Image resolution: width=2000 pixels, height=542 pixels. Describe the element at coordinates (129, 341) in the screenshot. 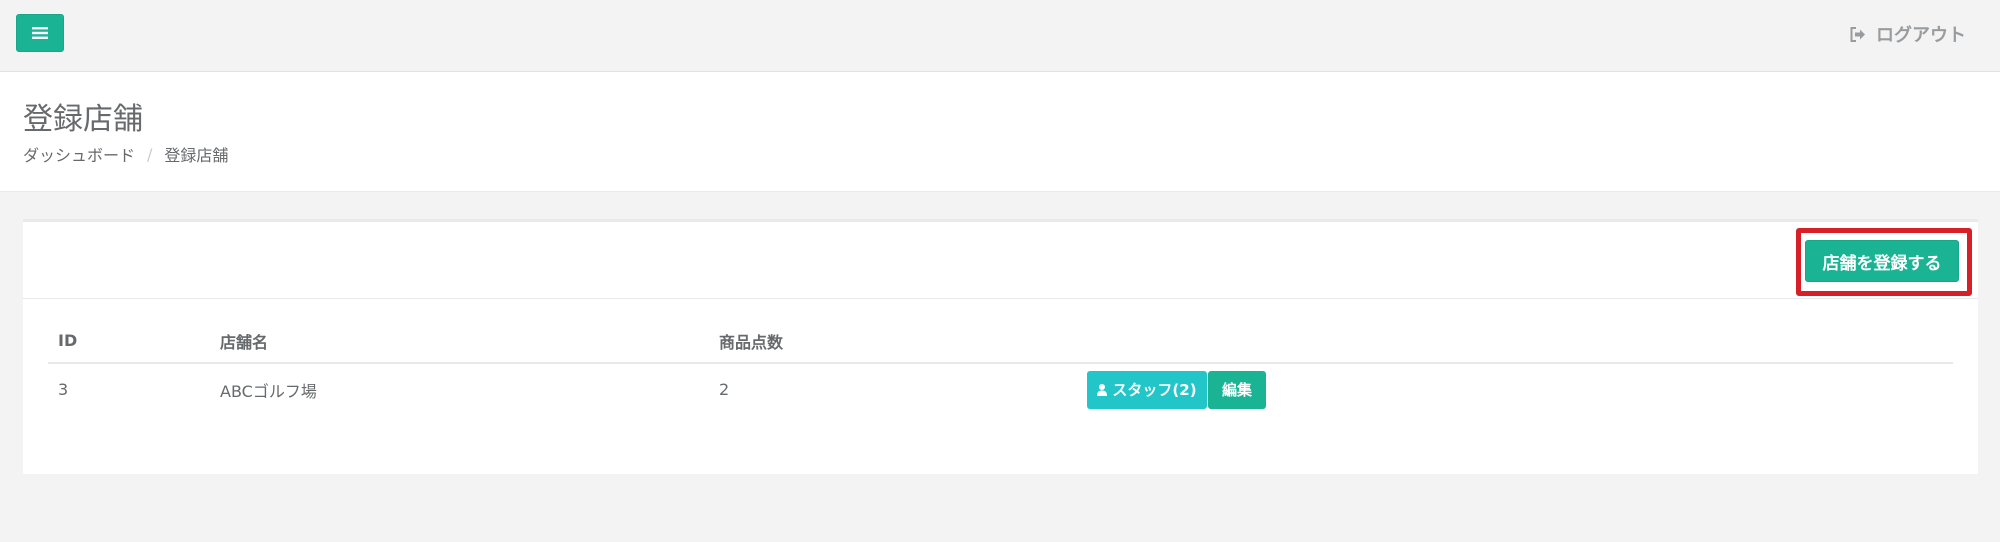

I see `column-header-id: ID` at that location.